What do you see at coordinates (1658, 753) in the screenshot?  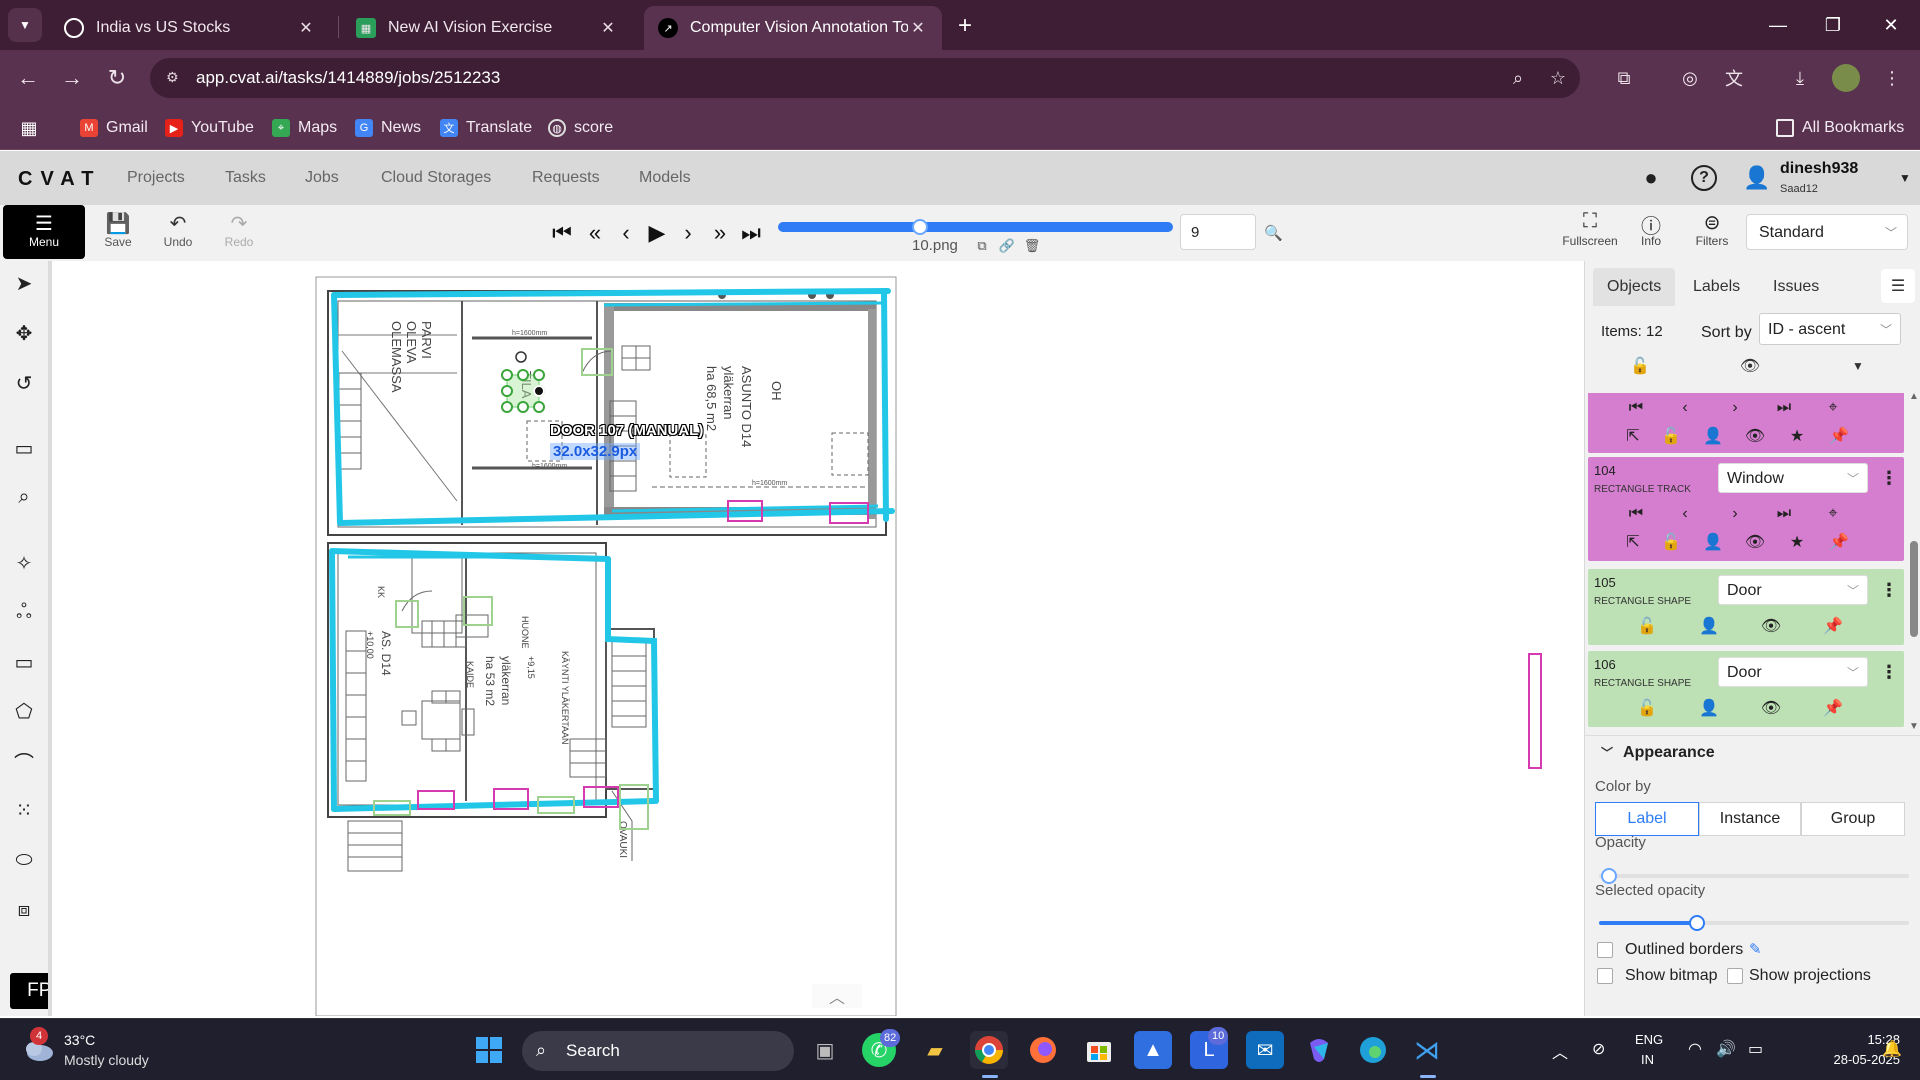 I see `appearance-header: ﹀ Appearance` at bounding box center [1658, 753].